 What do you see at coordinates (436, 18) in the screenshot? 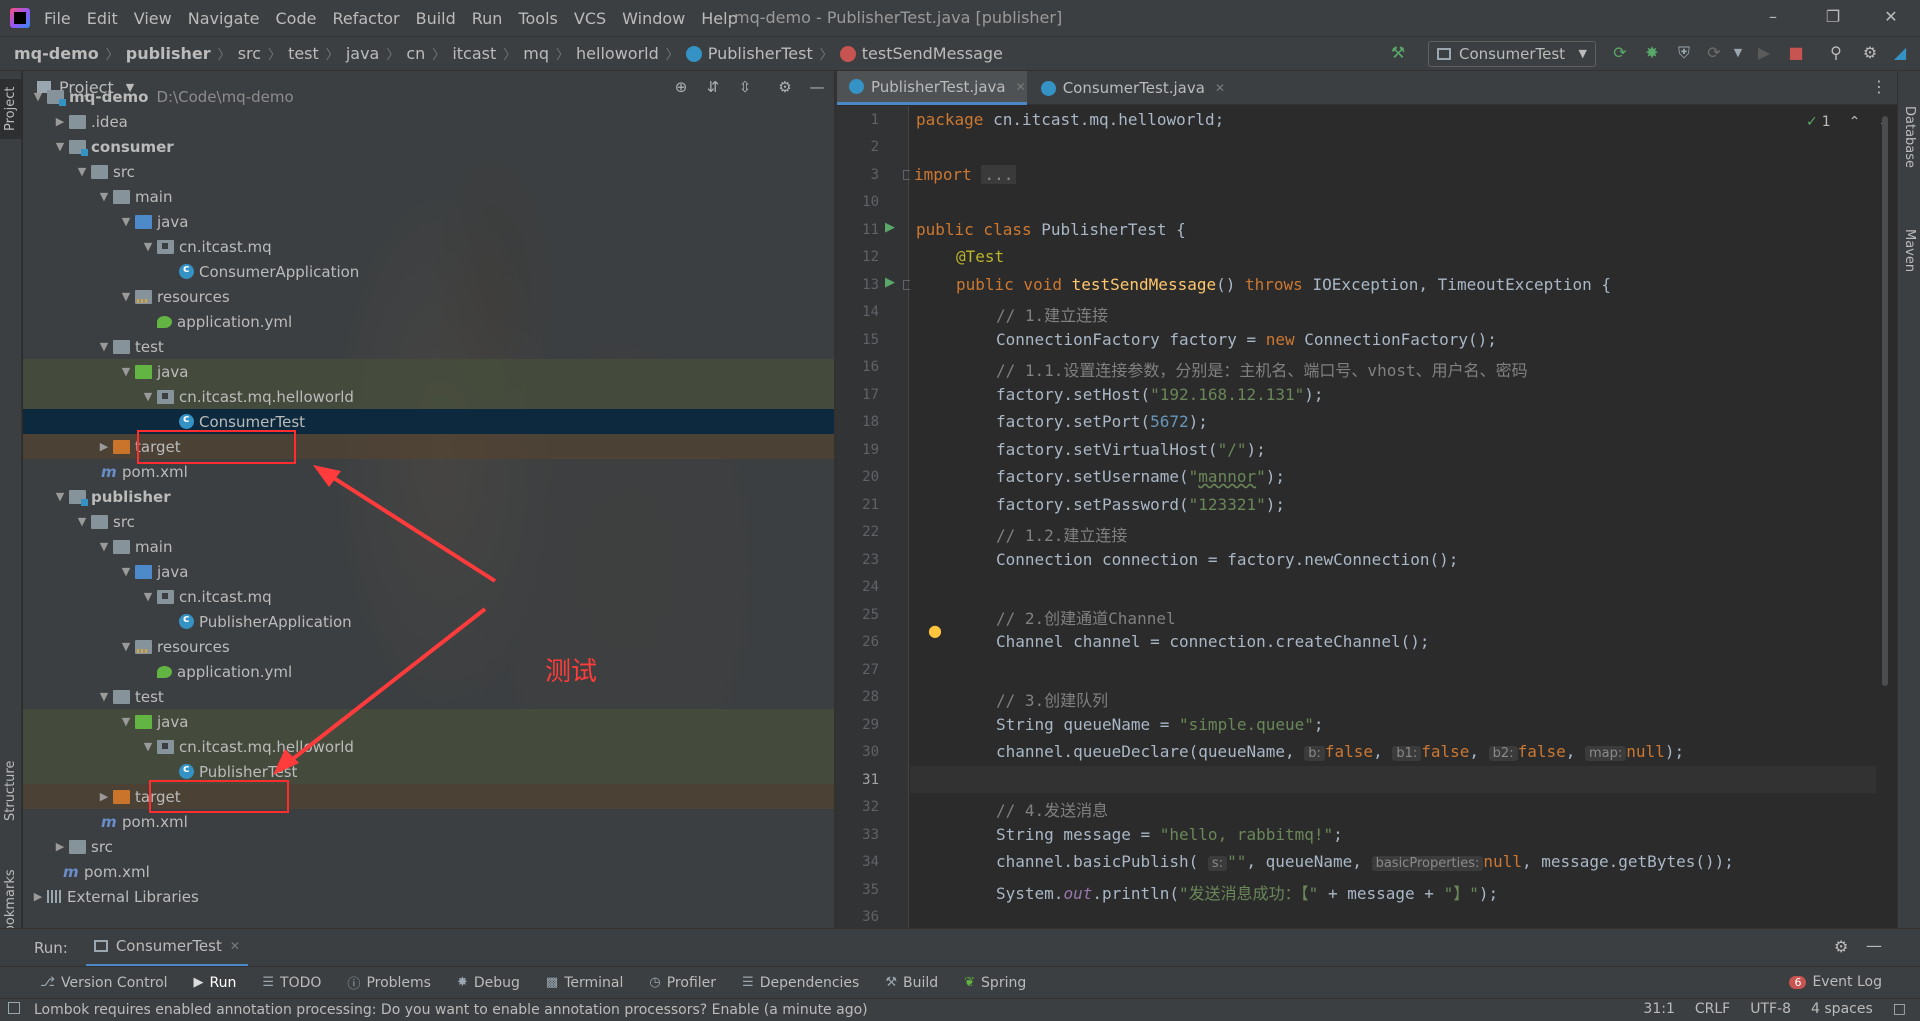
I see `menu-build: Build` at bounding box center [436, 18].